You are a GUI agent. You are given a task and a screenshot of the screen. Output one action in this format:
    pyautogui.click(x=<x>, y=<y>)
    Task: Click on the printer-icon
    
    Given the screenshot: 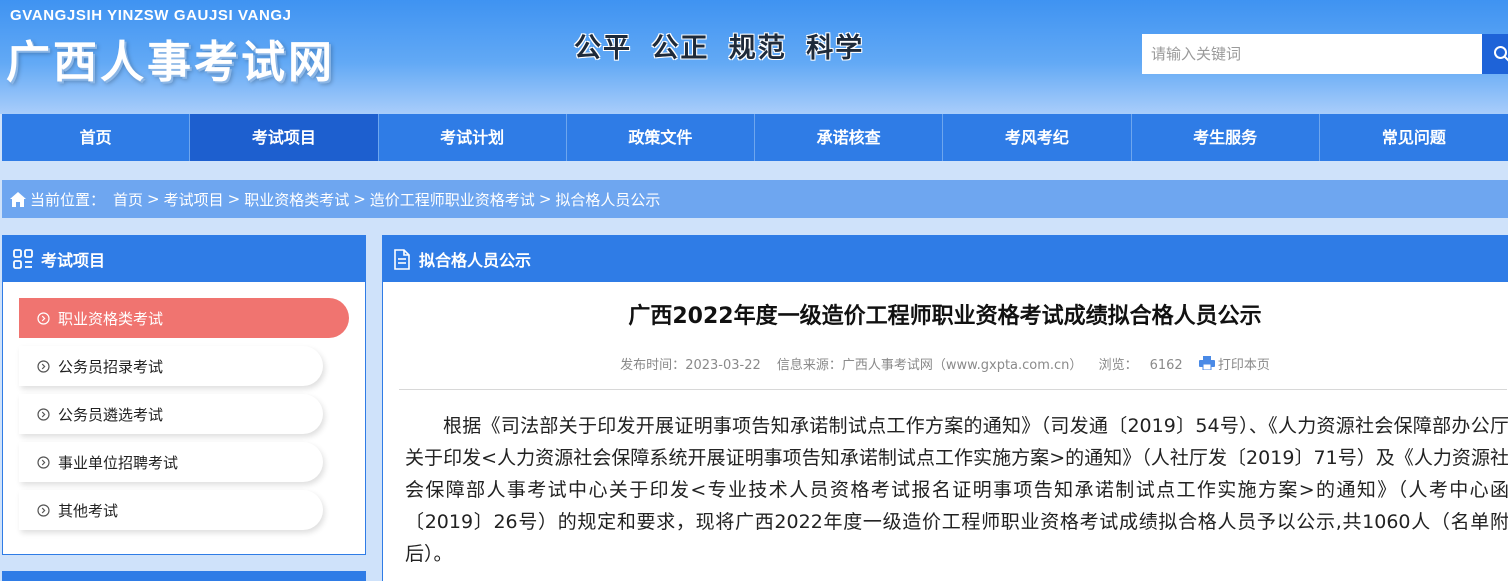 What is the action you would take?
    pyautogui.click(x=1206, y=363)
    